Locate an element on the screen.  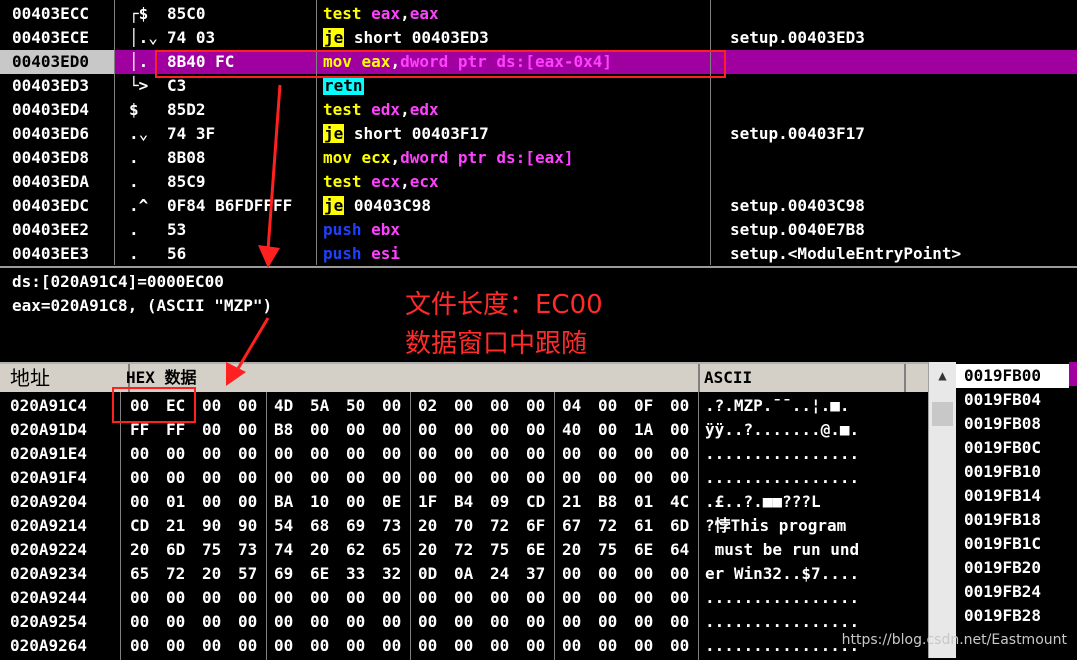
hex-byte: 64 is located at coordinates (679, 550).